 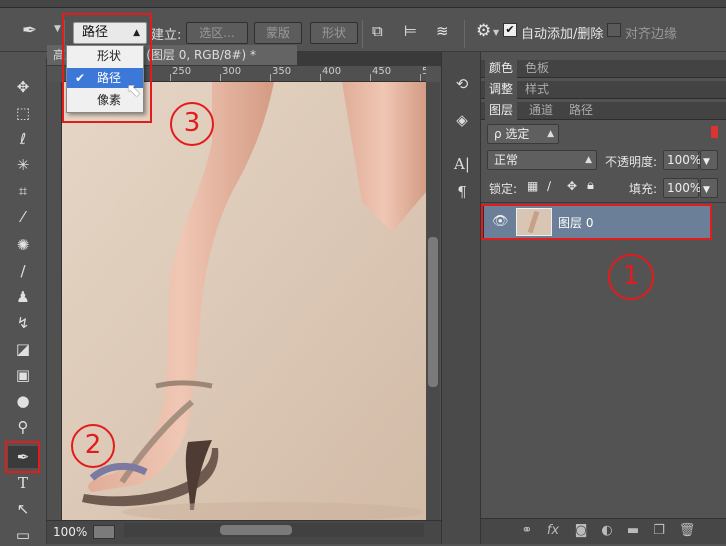 What do you see at coordinates (424, 71) in the screenshot?
I see `ruler-label: 500` at bounding box center [424, 71].